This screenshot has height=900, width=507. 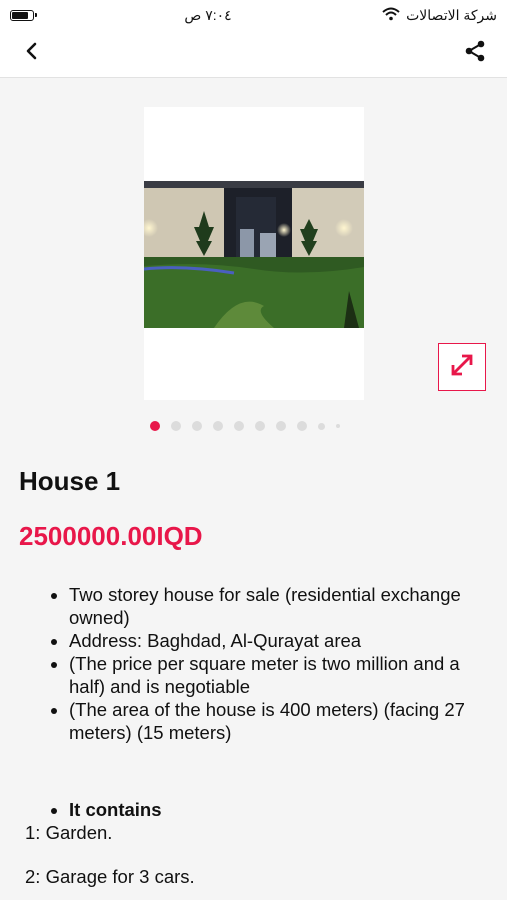 What do you see at coordinates (110, 876) in the screenshot?
I see `contains-item: 2: Garage for 3 cars.` at bounding box center [110, 876].